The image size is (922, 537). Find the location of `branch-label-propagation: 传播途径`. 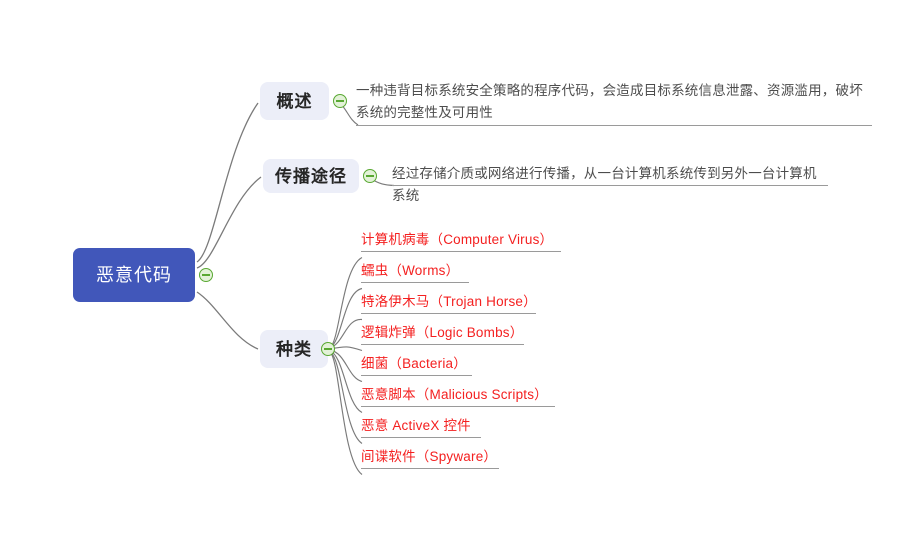

branch-label-propagation: 传播途径 is located at coordinates (311, 176).